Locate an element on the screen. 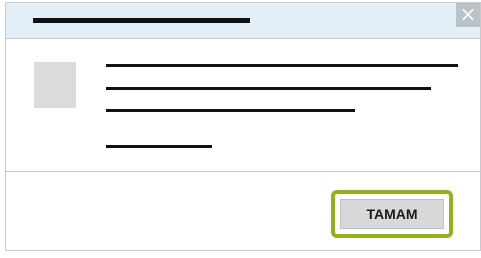 The image size is (481, 258). close-icon: × is located at coordinates (468, 15).